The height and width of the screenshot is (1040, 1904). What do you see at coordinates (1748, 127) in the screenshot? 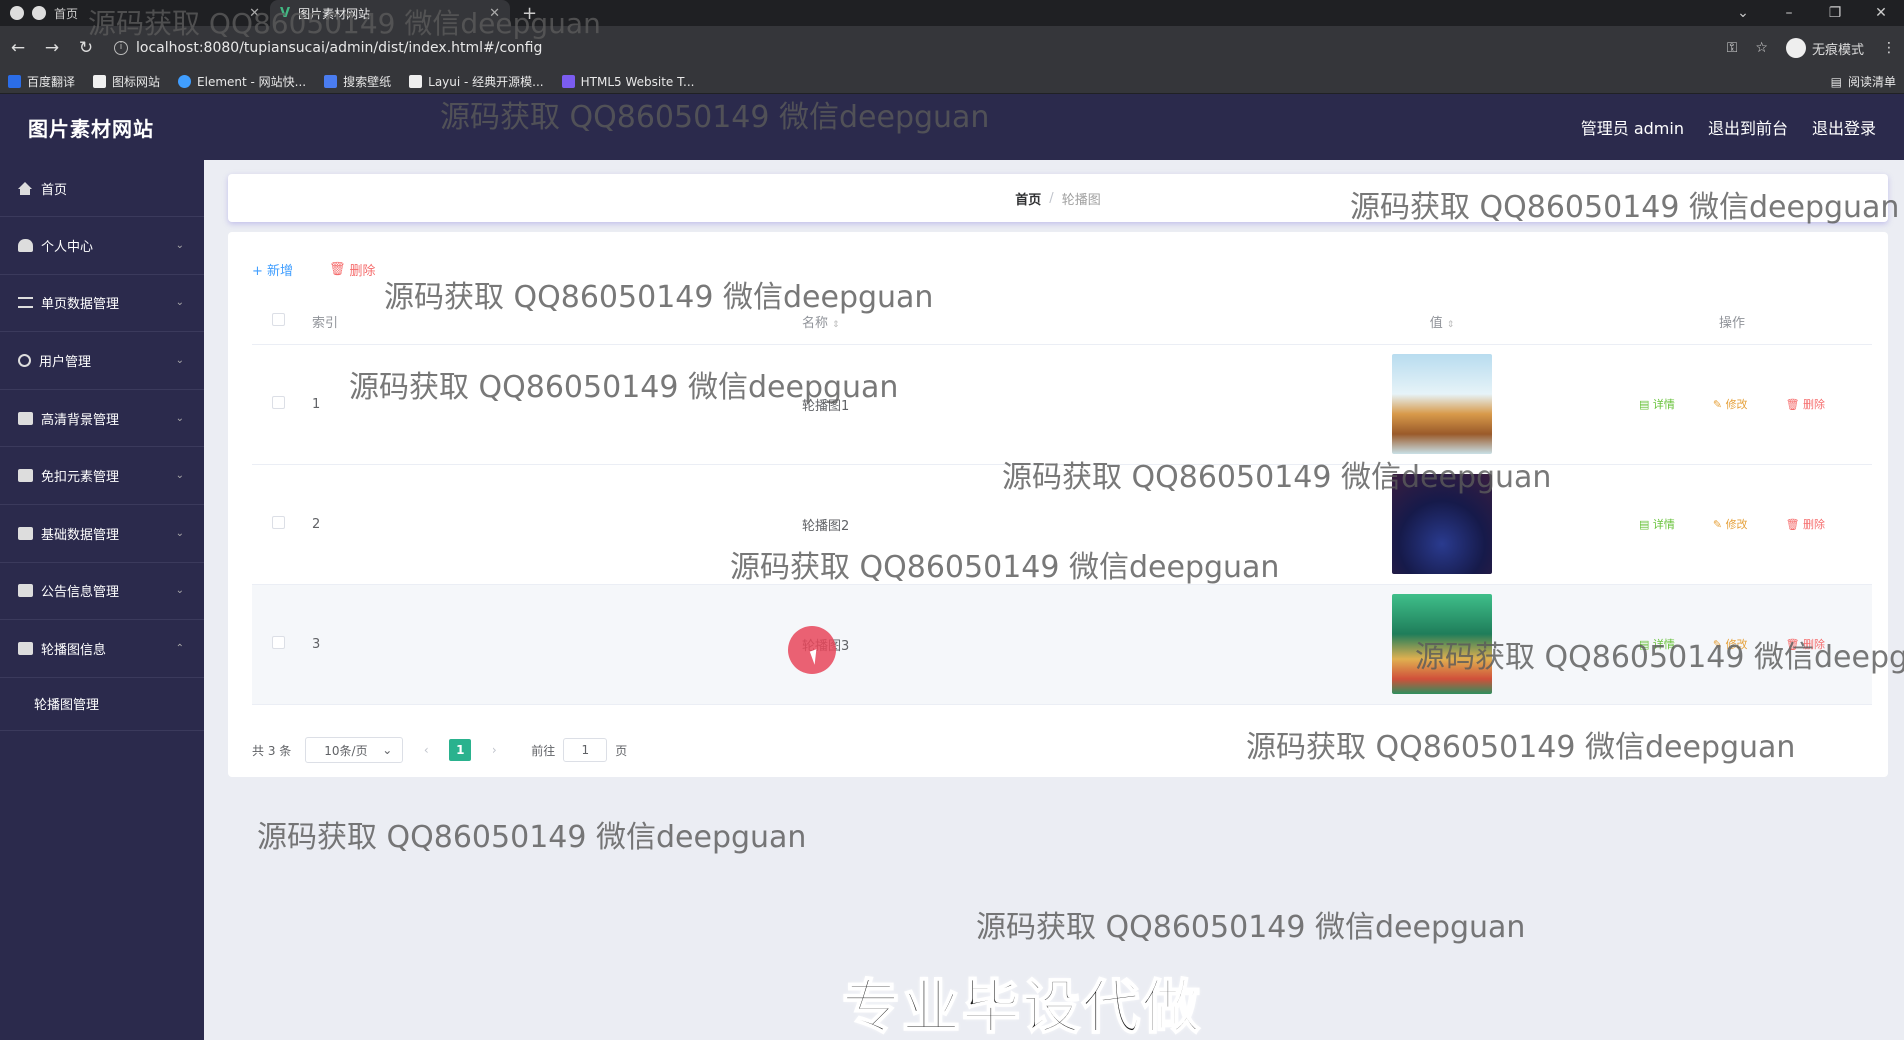
I see `exit-to-front-link: 退出到前台` at bounding box center [1748, 127].